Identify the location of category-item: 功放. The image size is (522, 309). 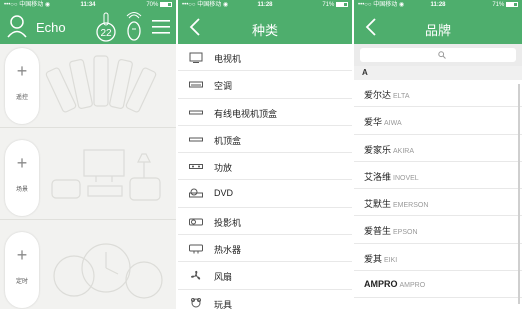
(265, 167).